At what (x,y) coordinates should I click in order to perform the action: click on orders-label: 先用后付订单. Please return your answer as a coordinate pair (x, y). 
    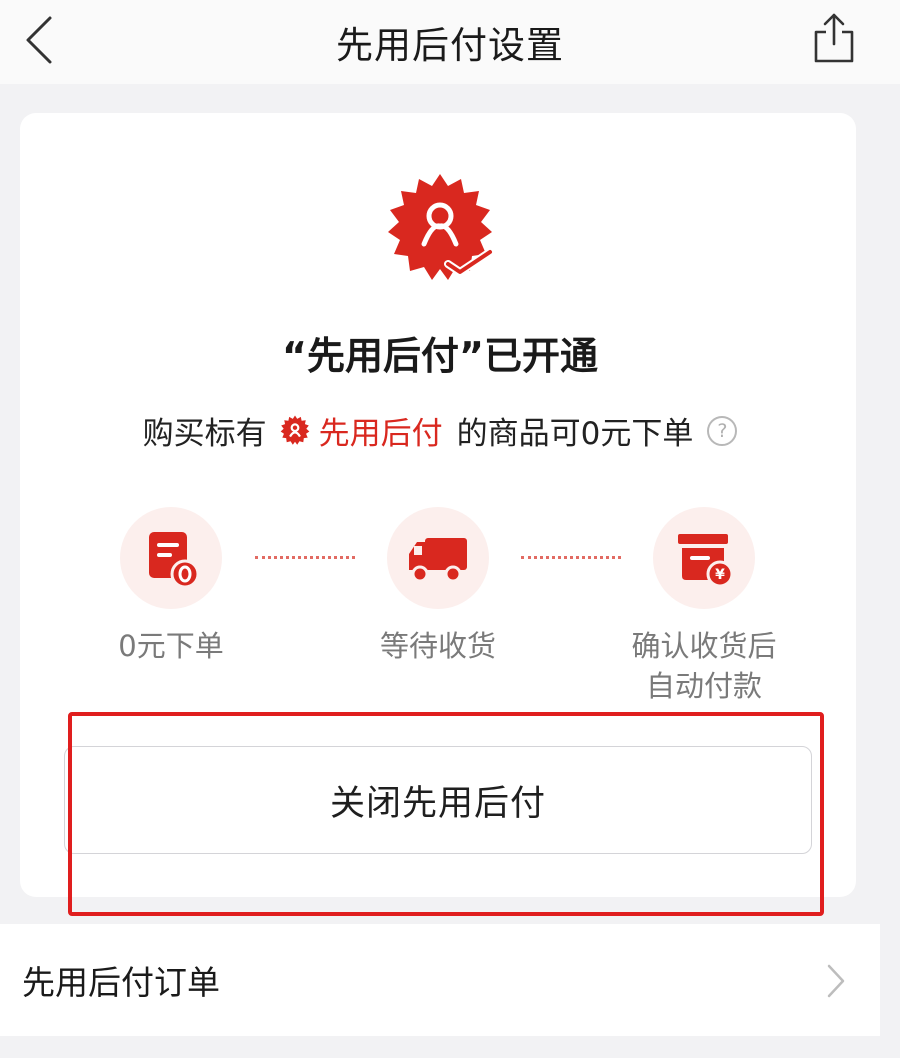
    Looking at the image, I should click on (121, 982).